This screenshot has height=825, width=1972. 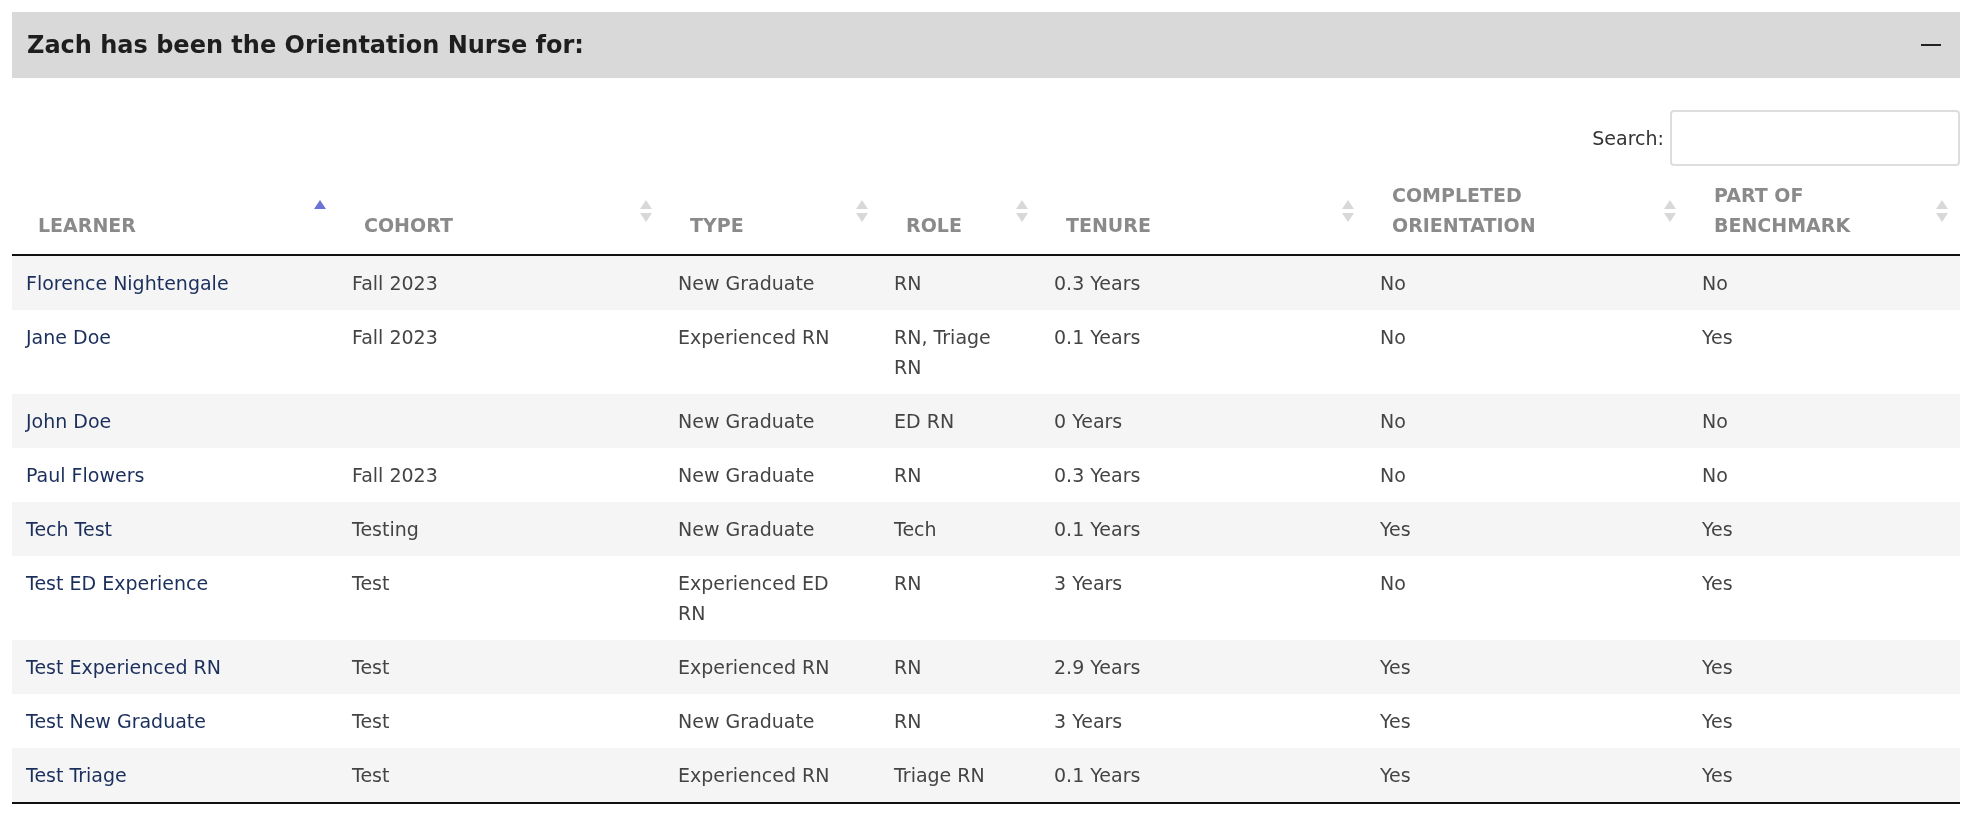 What do you see at coordinates (69, 421) in the screenshot?
I see `learner-link: John Doe` at bounding box center [69, 421].